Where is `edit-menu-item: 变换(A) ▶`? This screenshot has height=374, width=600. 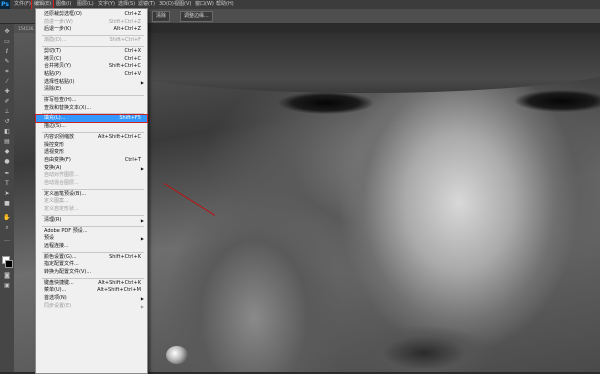
edit-menu-item: 变换(A) ▶ is located at coordinates (91, 168).